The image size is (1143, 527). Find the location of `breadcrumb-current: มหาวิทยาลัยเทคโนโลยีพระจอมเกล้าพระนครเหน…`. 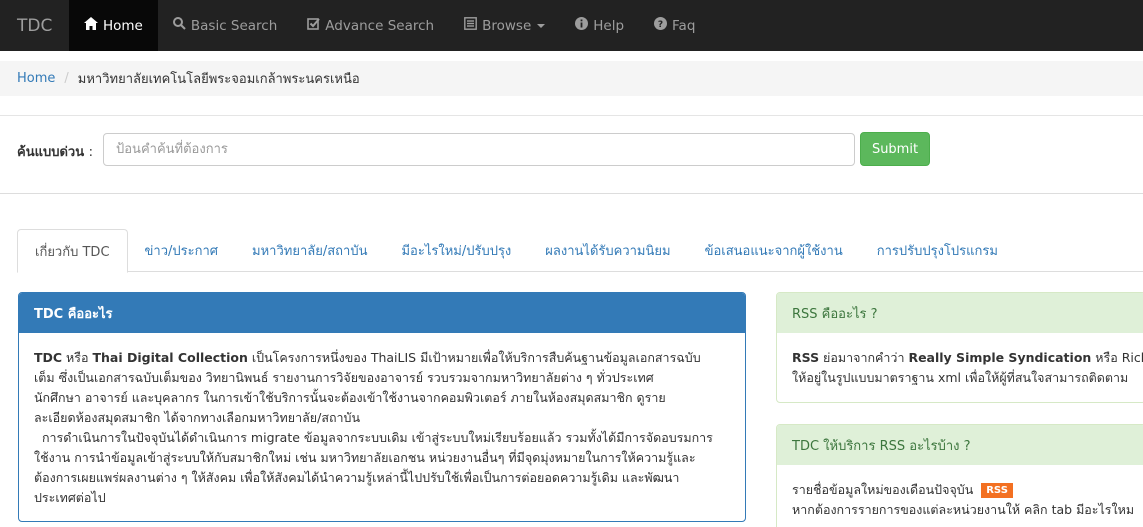

breadcrumb-current: มหาวิทยาลัยเทคโนโลยีพระจอมเกล้าพระนครเหน… is located at coordinates (218, 79).